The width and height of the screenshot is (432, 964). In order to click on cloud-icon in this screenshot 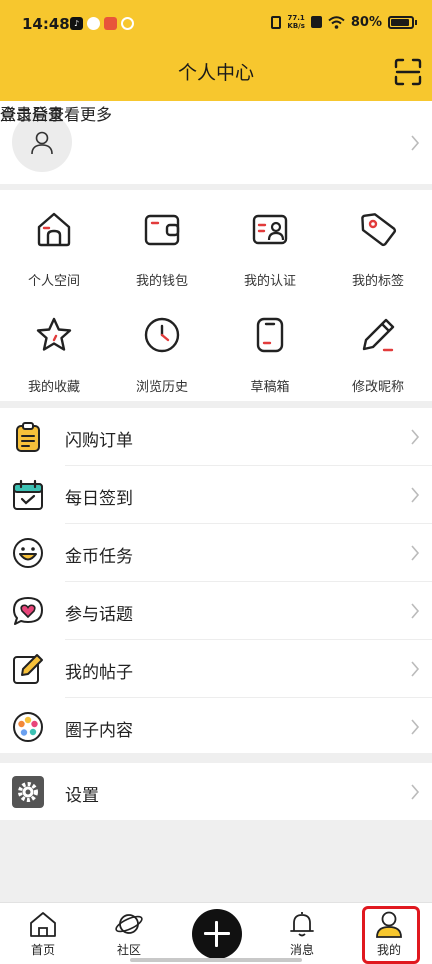, I will do `click(93, 23)`.